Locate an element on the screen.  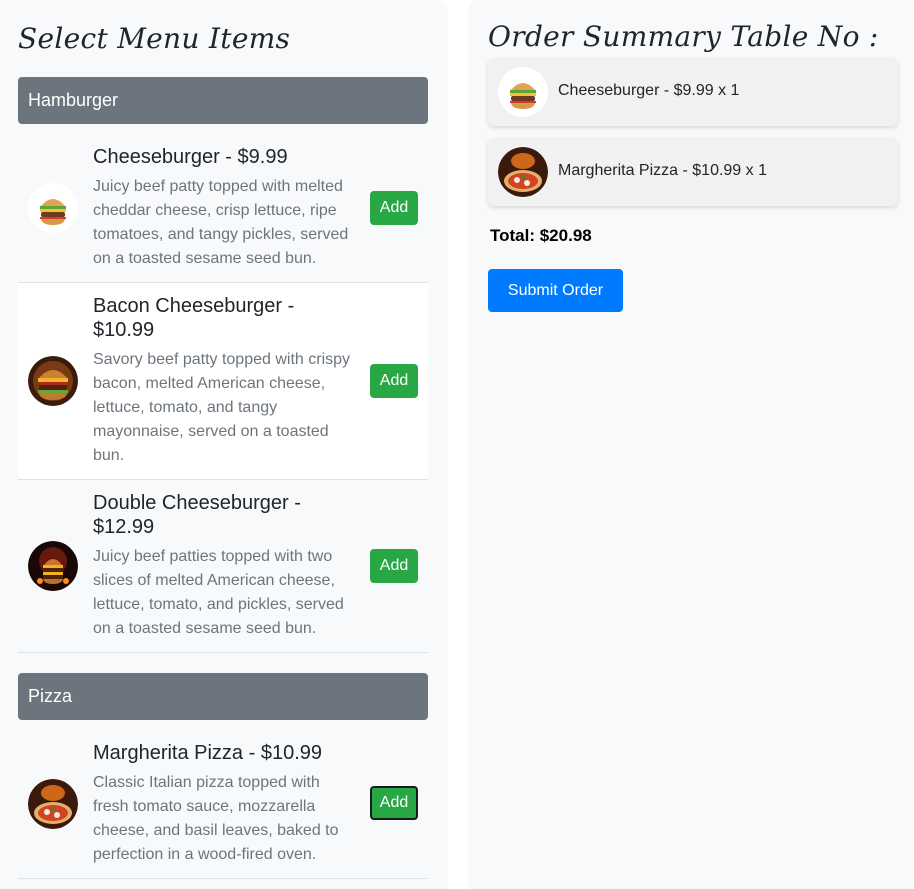
item-name: Cheeseburger - $9.99 is located at coordinates (190, 157).